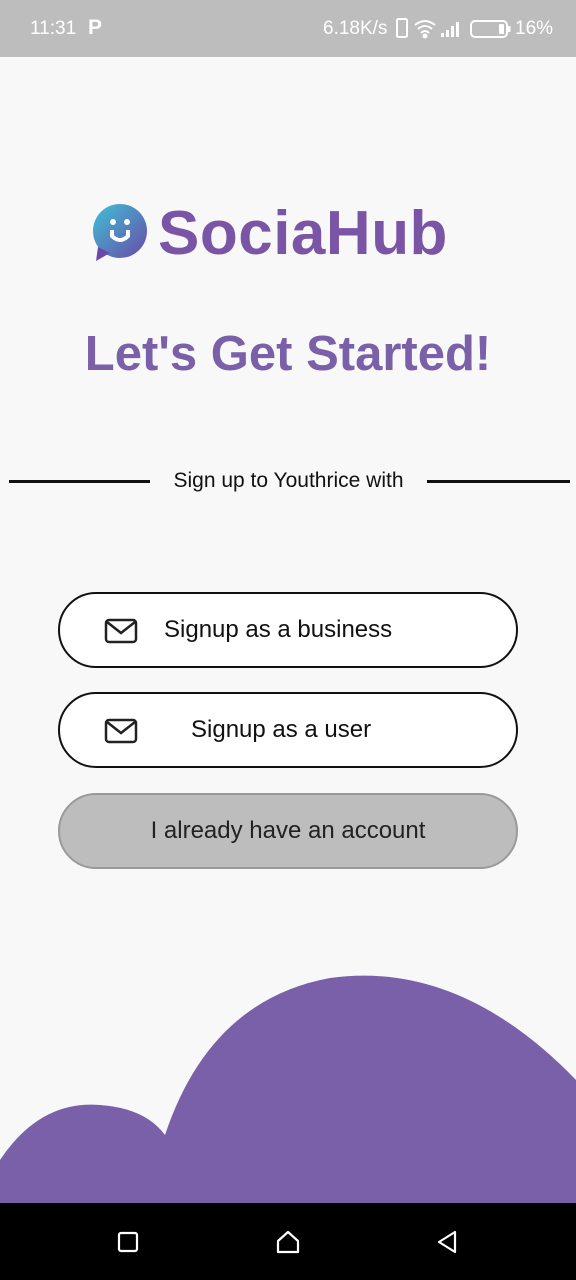 The width and height of the screenshot is (576, 1280). Describe the element at coordinates (490, 29) in the screenshot. I see `battery-icon` at that location.